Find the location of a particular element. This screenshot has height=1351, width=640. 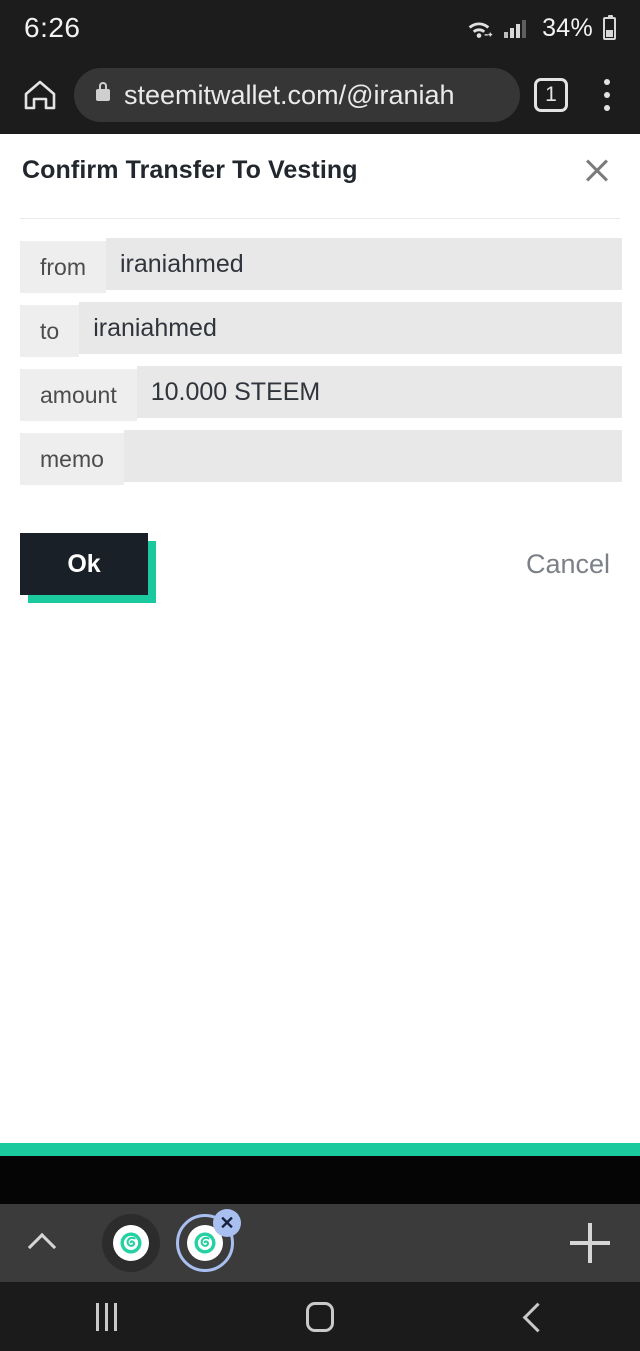

tab-counter-button: 1 is located at coordinates (551, 95).